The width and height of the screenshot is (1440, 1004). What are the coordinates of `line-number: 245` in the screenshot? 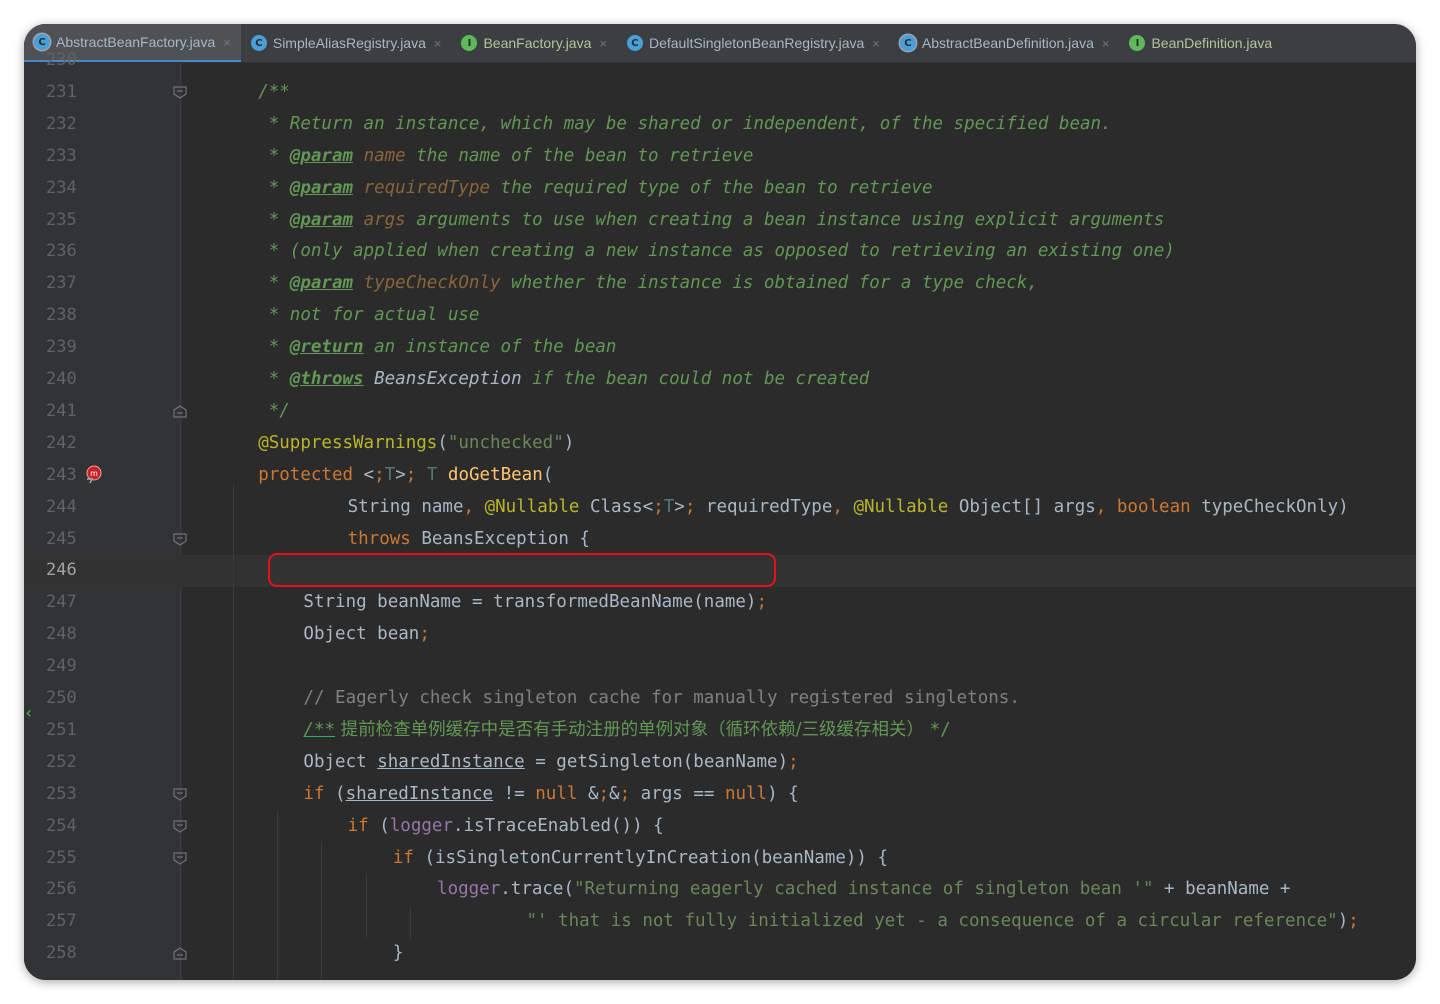 It's located at (61, 538).